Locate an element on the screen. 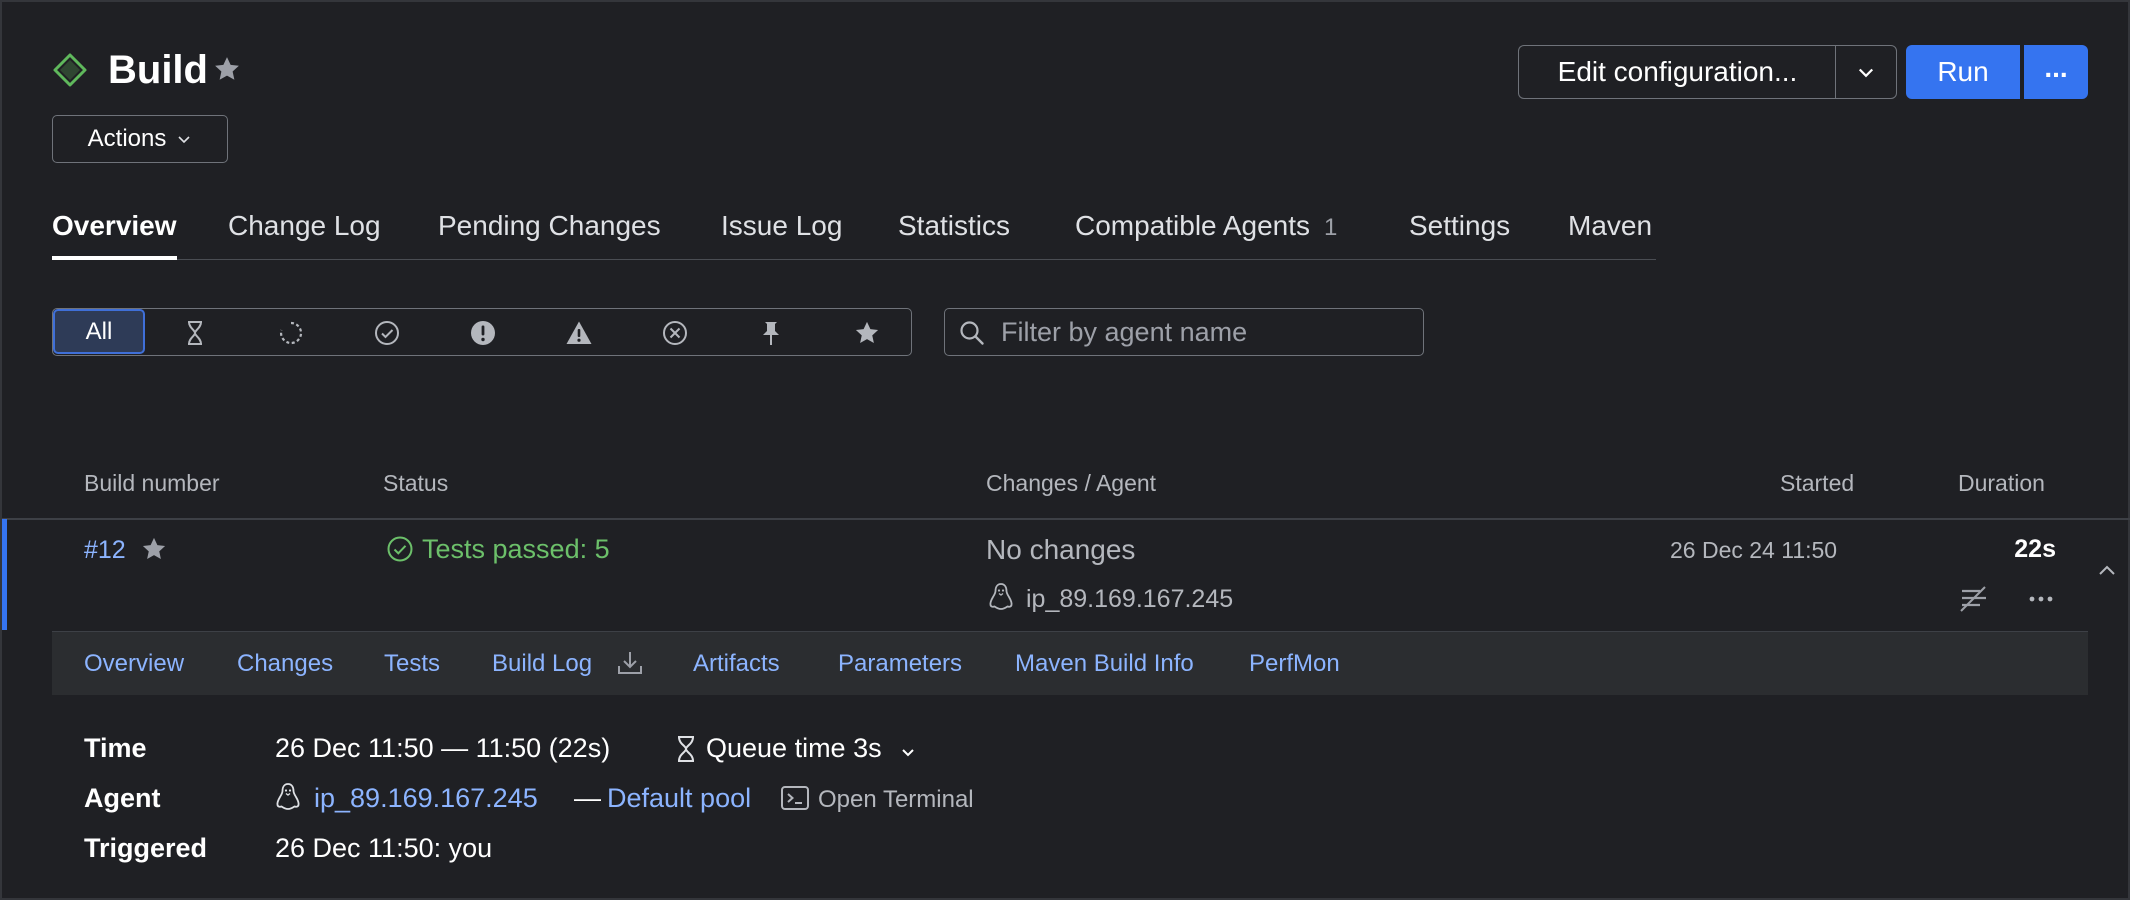  subtab-perfmon: PerfMon is located at coordinates (1294, 664).